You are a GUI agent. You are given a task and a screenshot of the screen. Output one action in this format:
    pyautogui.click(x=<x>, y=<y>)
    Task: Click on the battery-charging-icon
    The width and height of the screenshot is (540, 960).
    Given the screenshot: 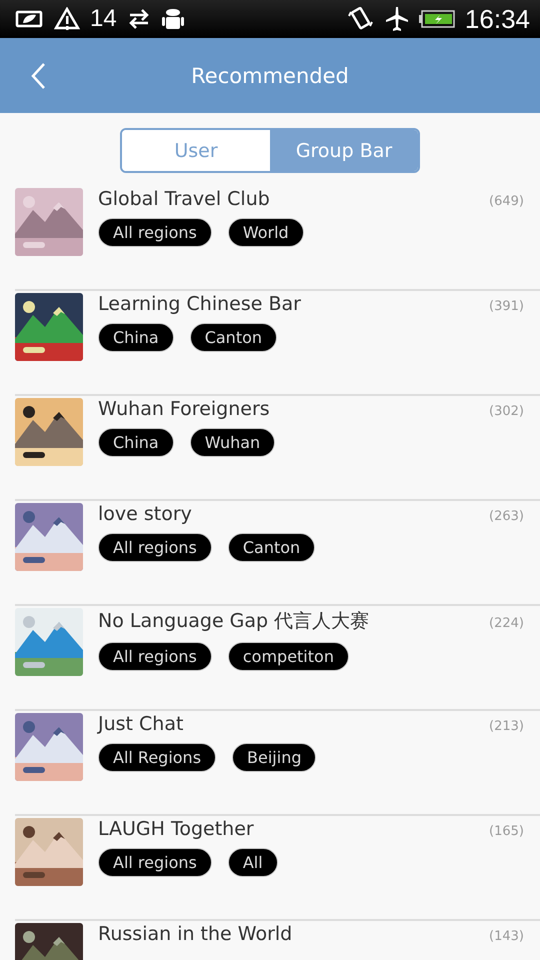 What is the action you would take?
    pyautogui.click(x=436, y=19)
    